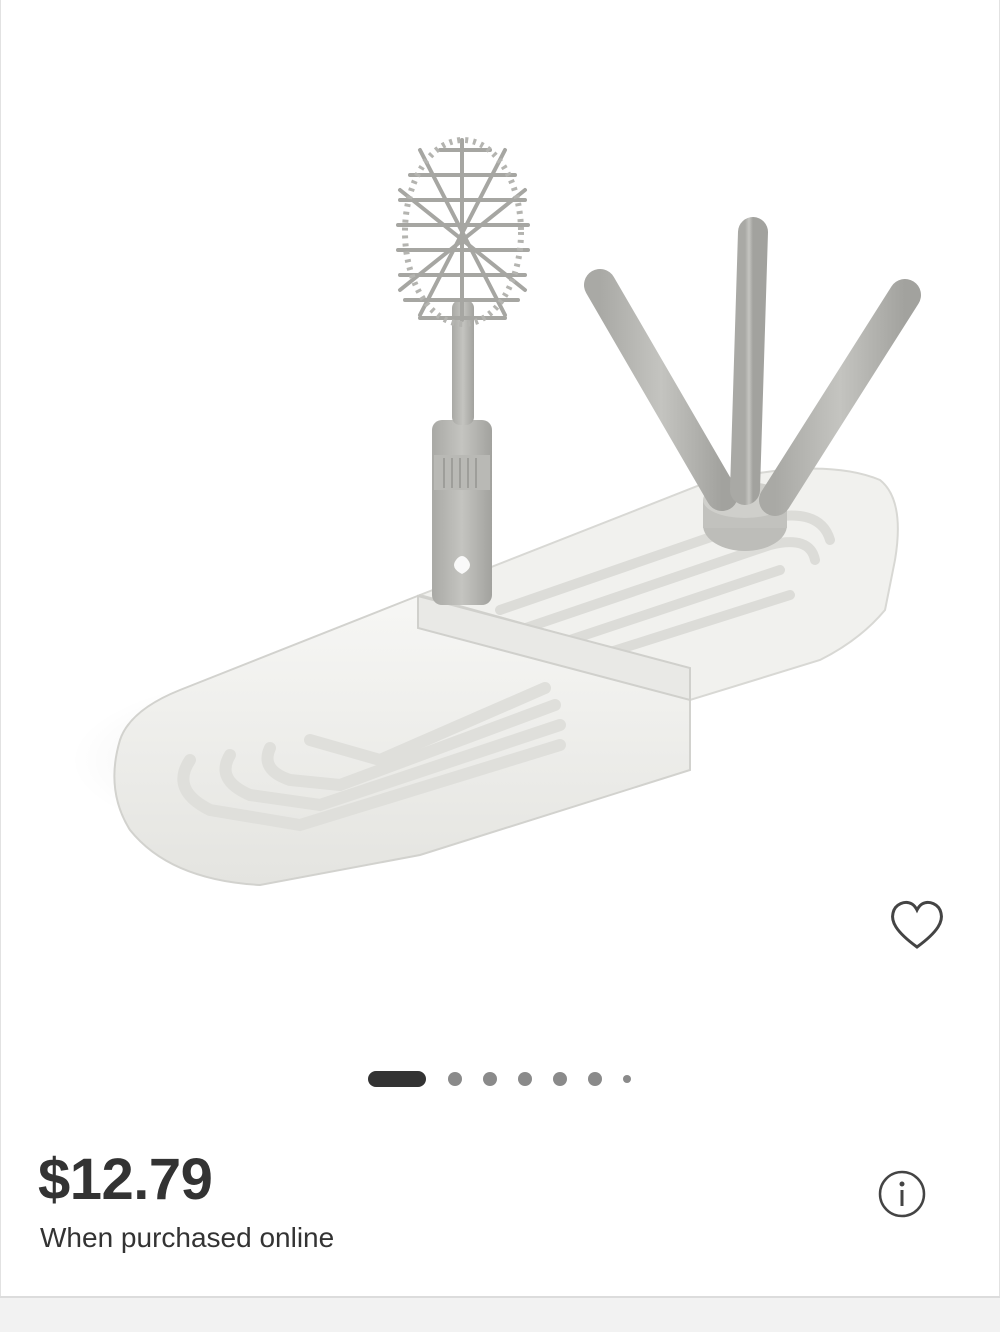  What do you see at coordinates (187, 1237) in the screenshot?
I see `price-note: When purchased online` at bounding box center [187, 1237].